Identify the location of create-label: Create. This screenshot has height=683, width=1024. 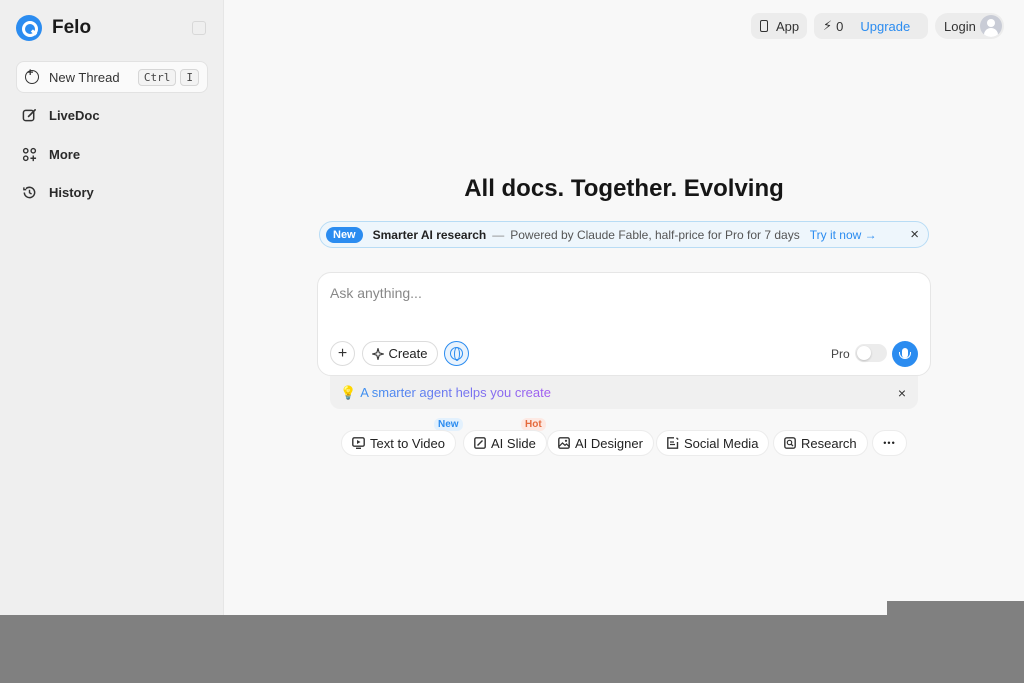
(408, 353).